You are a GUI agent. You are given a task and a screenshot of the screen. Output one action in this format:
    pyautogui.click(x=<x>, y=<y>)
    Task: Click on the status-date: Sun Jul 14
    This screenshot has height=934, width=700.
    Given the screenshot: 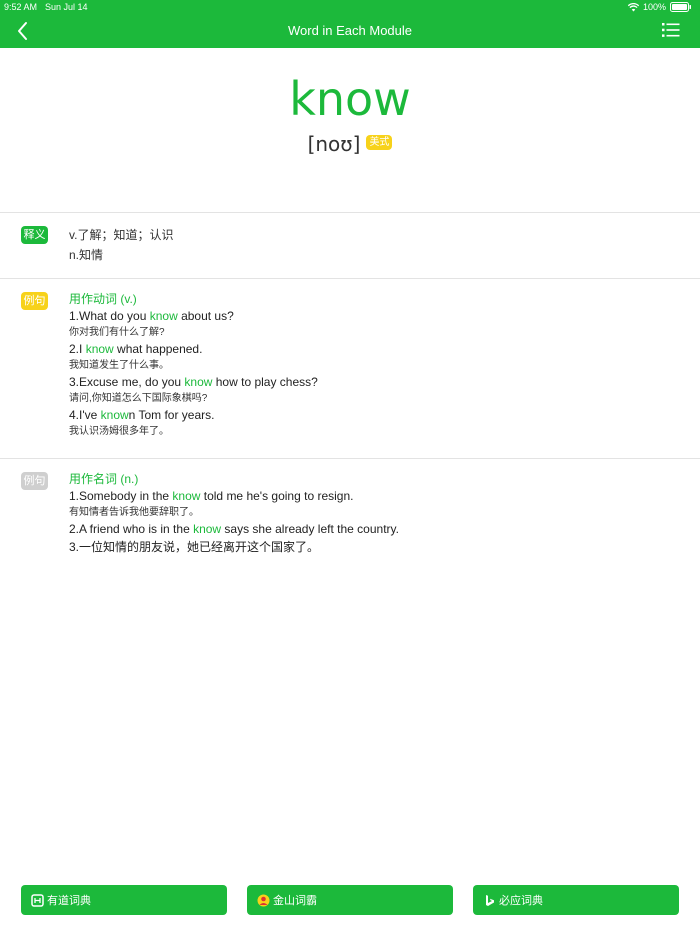 What is the action you would take?
    pyautogui.click(x=66, y=7)
    